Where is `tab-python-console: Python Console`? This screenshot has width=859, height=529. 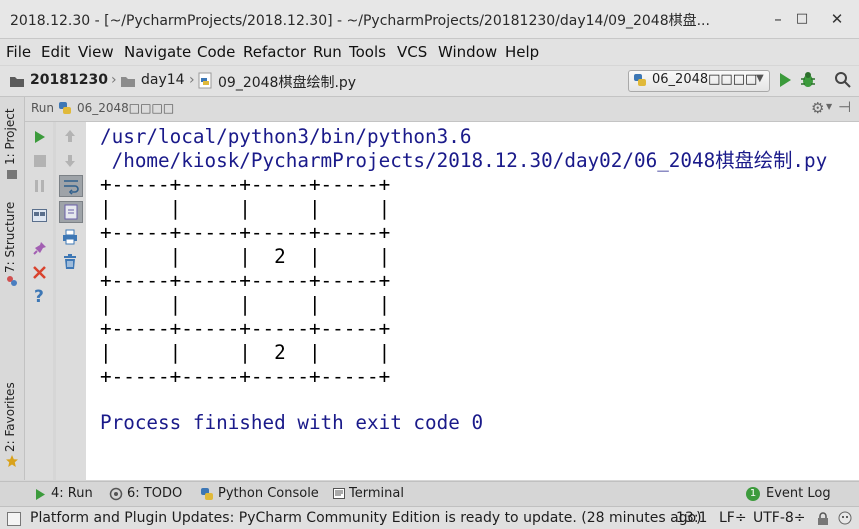 tab-python-console: Python Console is located at coordinates (268, 493).